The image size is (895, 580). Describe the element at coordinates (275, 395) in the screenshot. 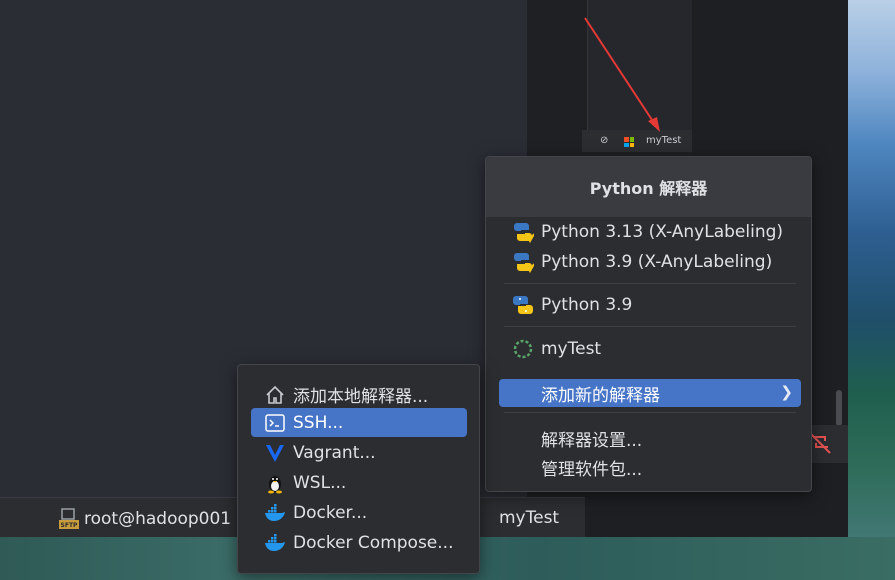

I see `home-icon` at that location.